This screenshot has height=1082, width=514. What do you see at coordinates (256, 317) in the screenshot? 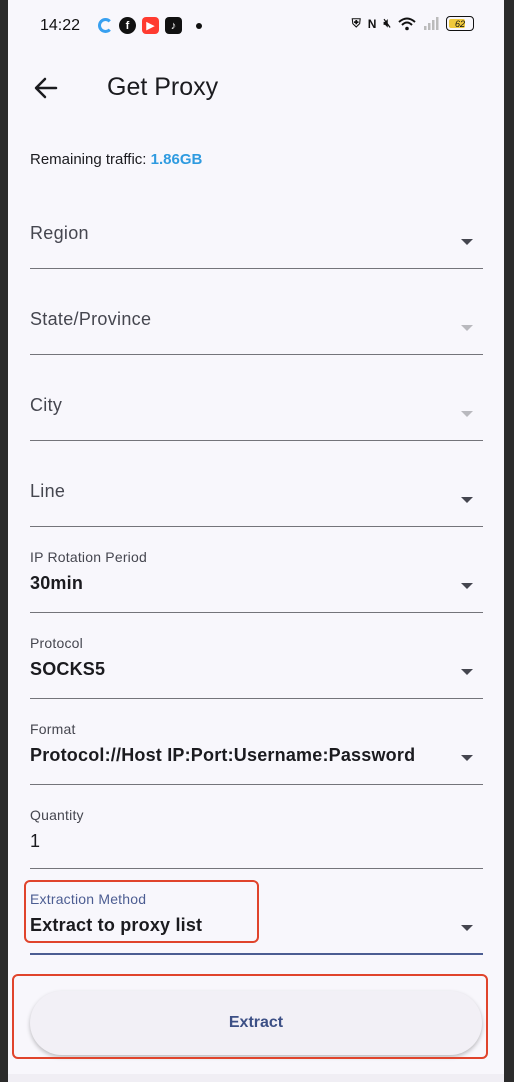
I see `state-province-dropdown: State/Province` at bounding box center [256, 317].